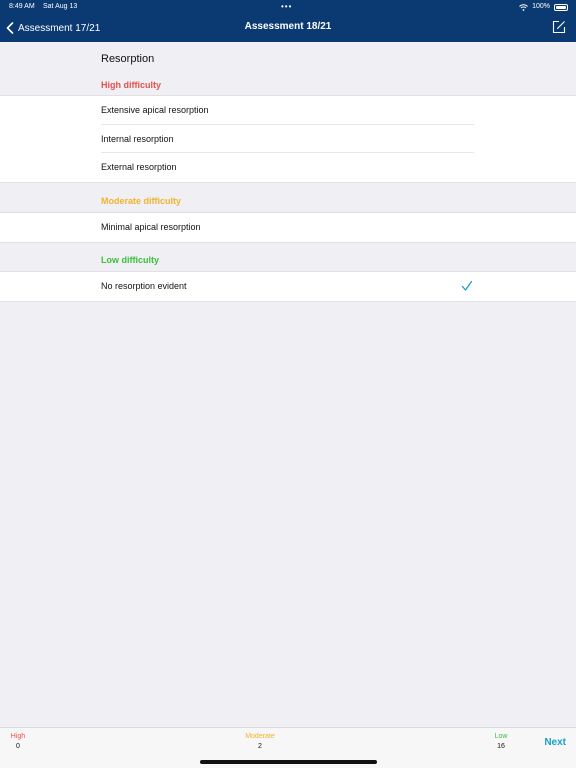 Image resolution: width=576 pixels, height=768 pixels. What do you see at coordinates (559, 27) in the screenshot?
I see `edit-note-icon` at bounding box center [559, 27].